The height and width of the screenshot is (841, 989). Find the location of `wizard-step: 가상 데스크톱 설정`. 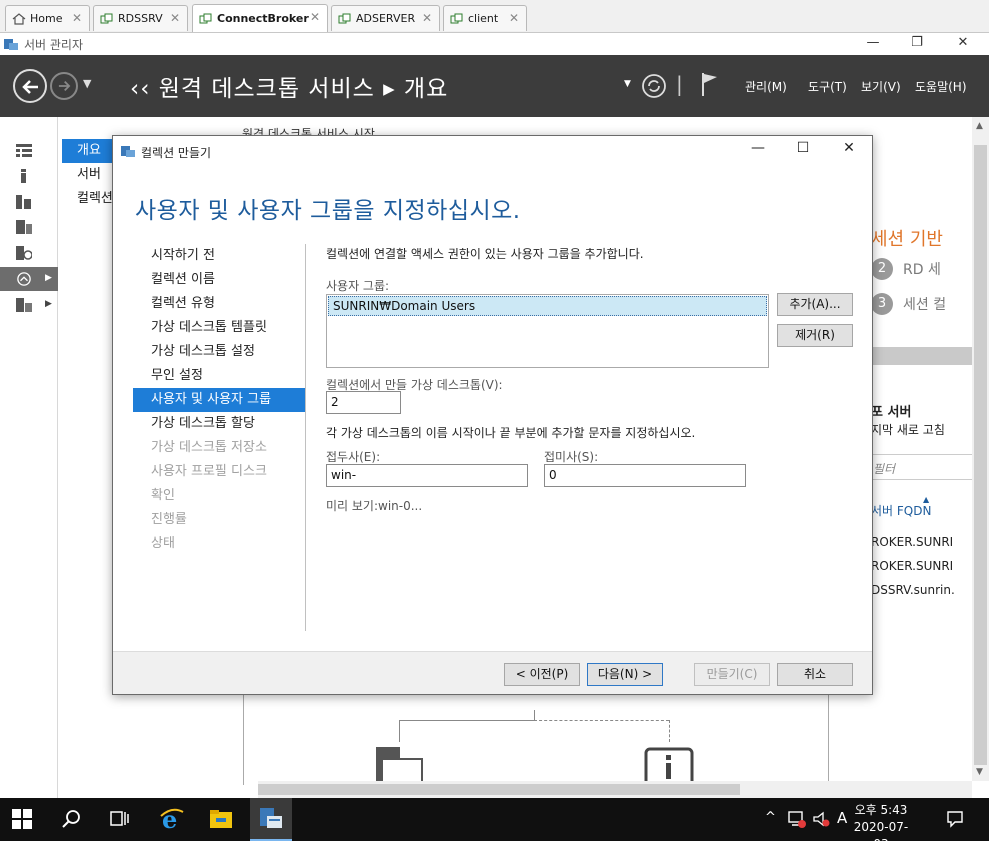

wizard-step: 가상 데스크톱 설정 is located at coordinates (219, 352).